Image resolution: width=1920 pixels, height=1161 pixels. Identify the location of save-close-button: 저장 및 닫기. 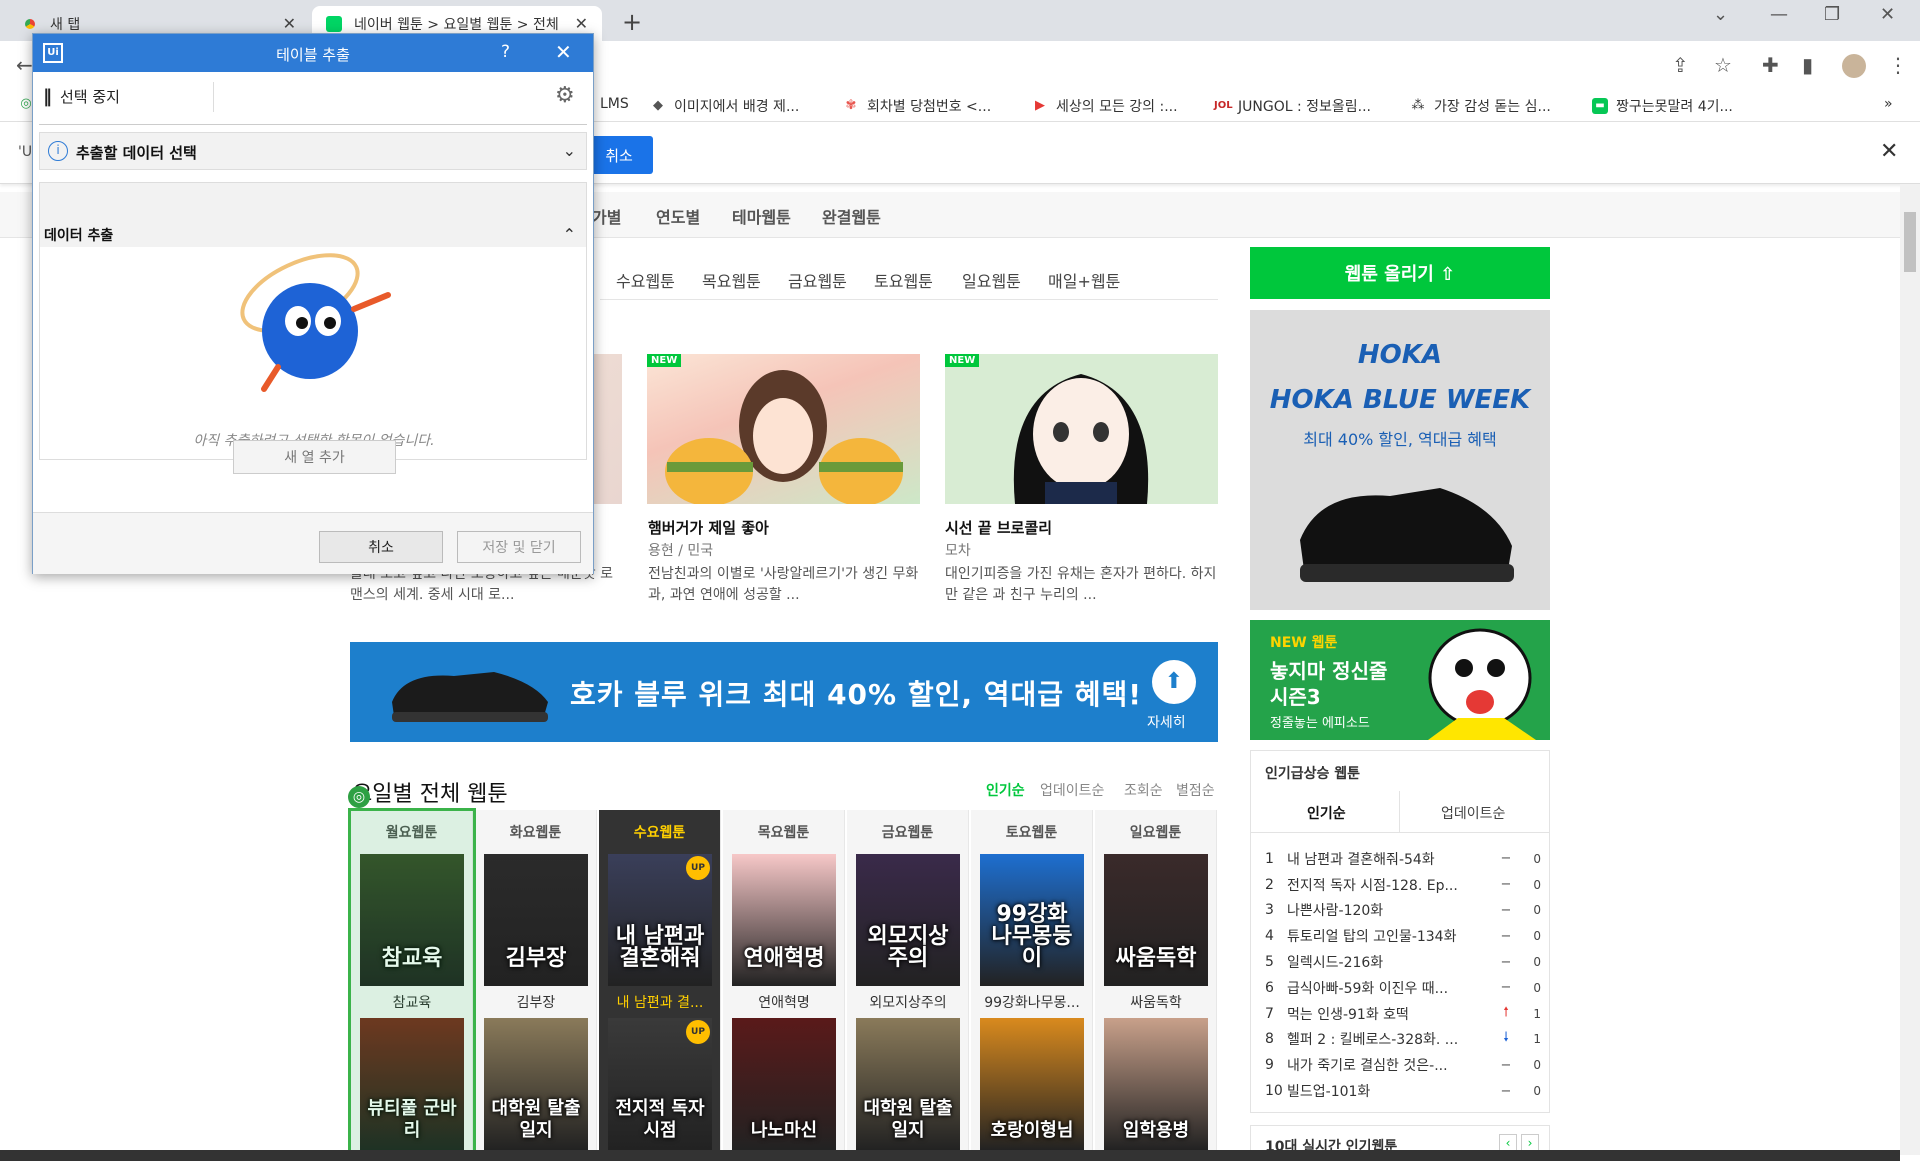
(519, 547).